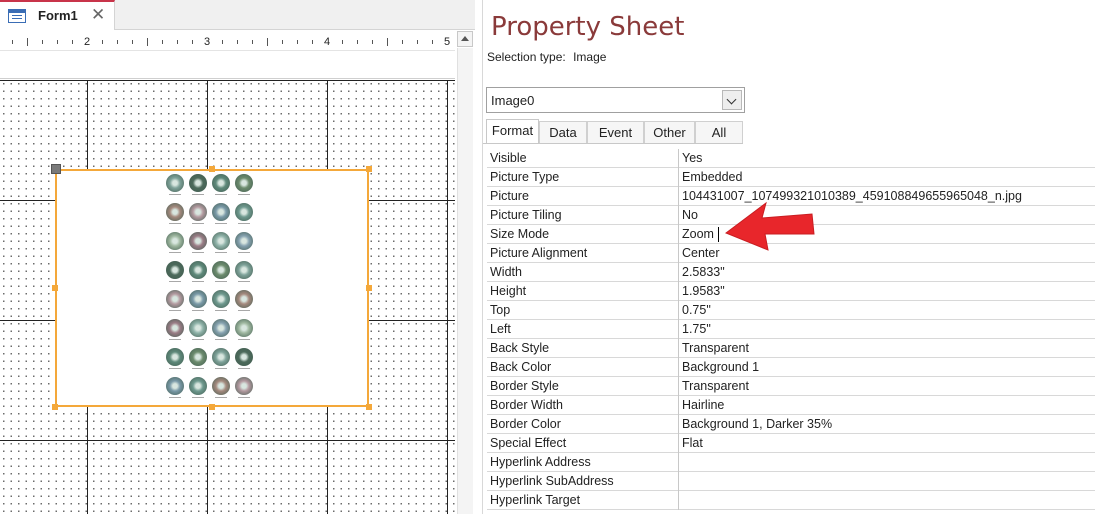  What do you see at coordinates (692, 158) in the screenshot?
I see `property-value: Yes` at bounding box center [692, 158].